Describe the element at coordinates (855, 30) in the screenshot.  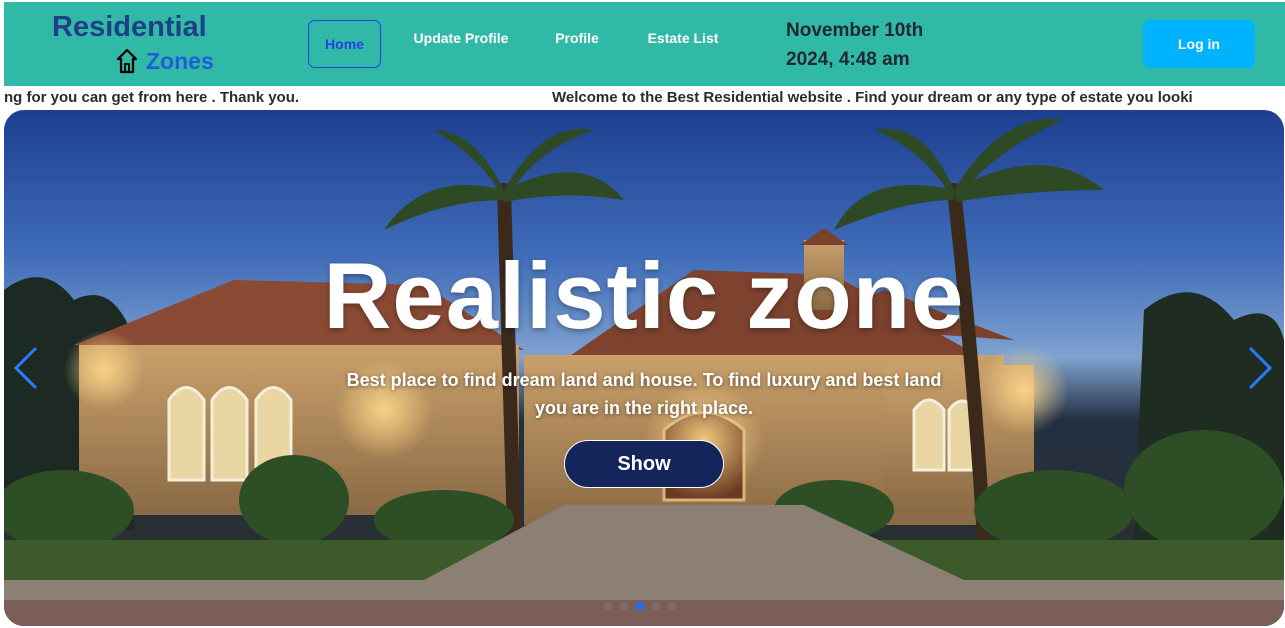
I see `datetime-date: November 10th` at that location.